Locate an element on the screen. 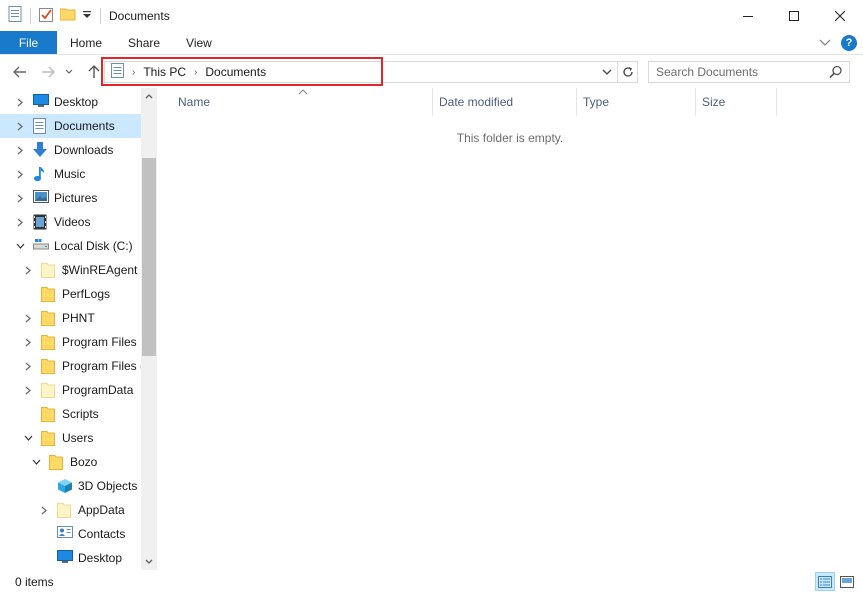  large-icons-view-button is located at coordinates (847, 581).